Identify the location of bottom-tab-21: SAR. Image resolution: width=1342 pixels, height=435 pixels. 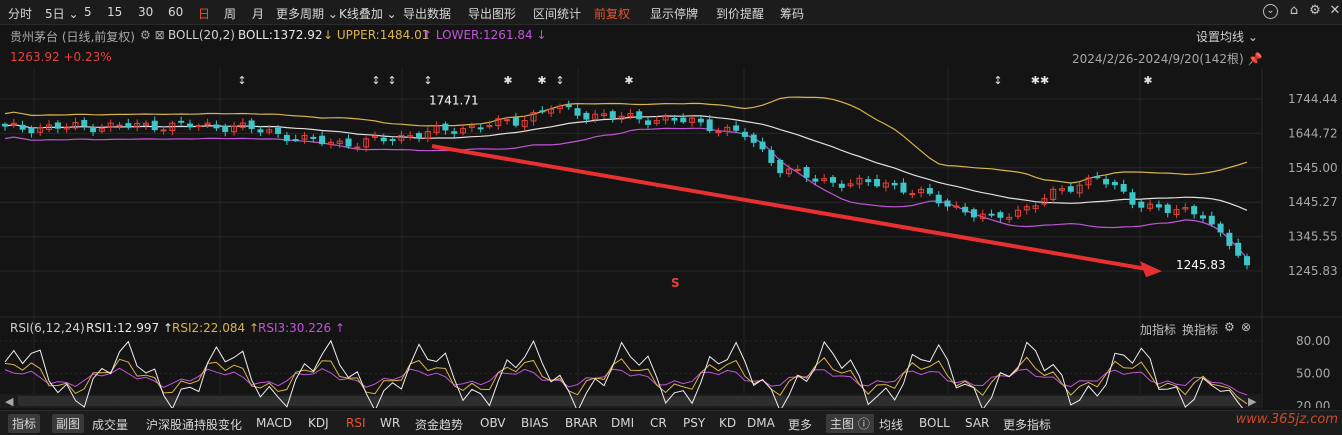
(977, 423).